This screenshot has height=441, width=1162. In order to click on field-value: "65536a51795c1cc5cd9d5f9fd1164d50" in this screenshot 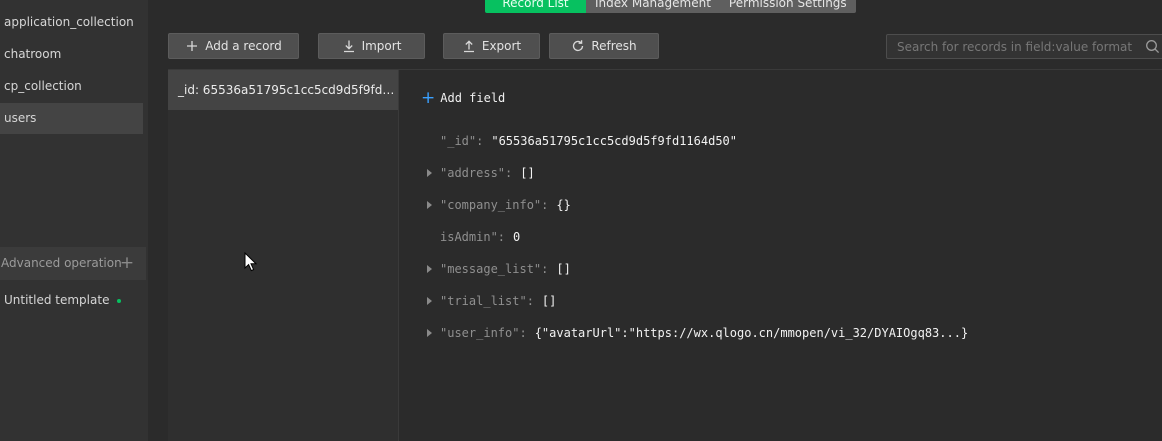, I will do `click(614, 141)`.